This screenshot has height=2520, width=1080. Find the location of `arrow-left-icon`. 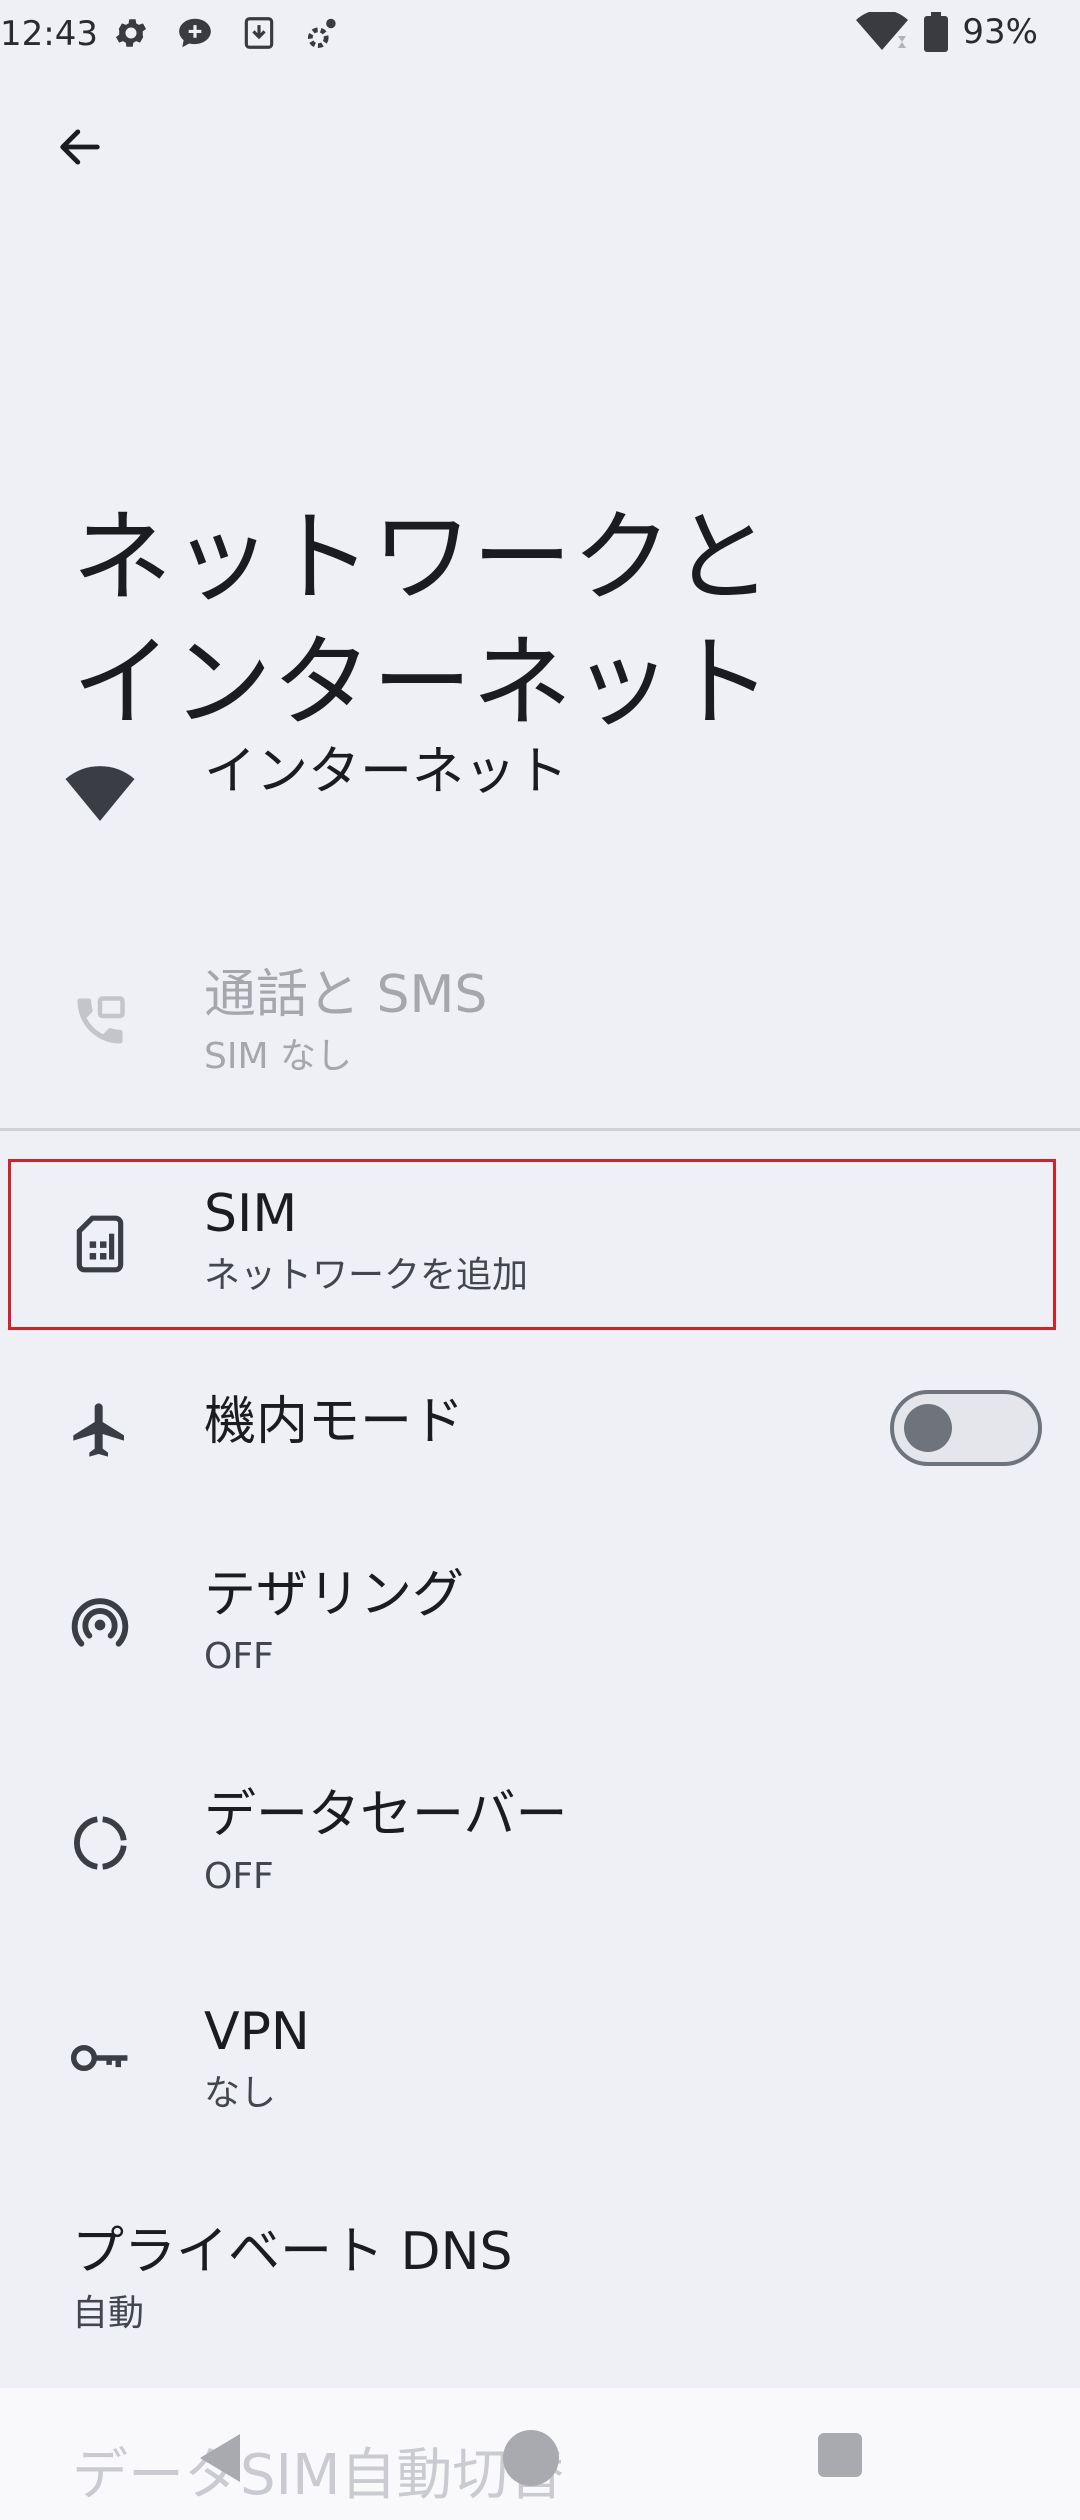

arrow-left-icon is located at coordinates (80, 147).